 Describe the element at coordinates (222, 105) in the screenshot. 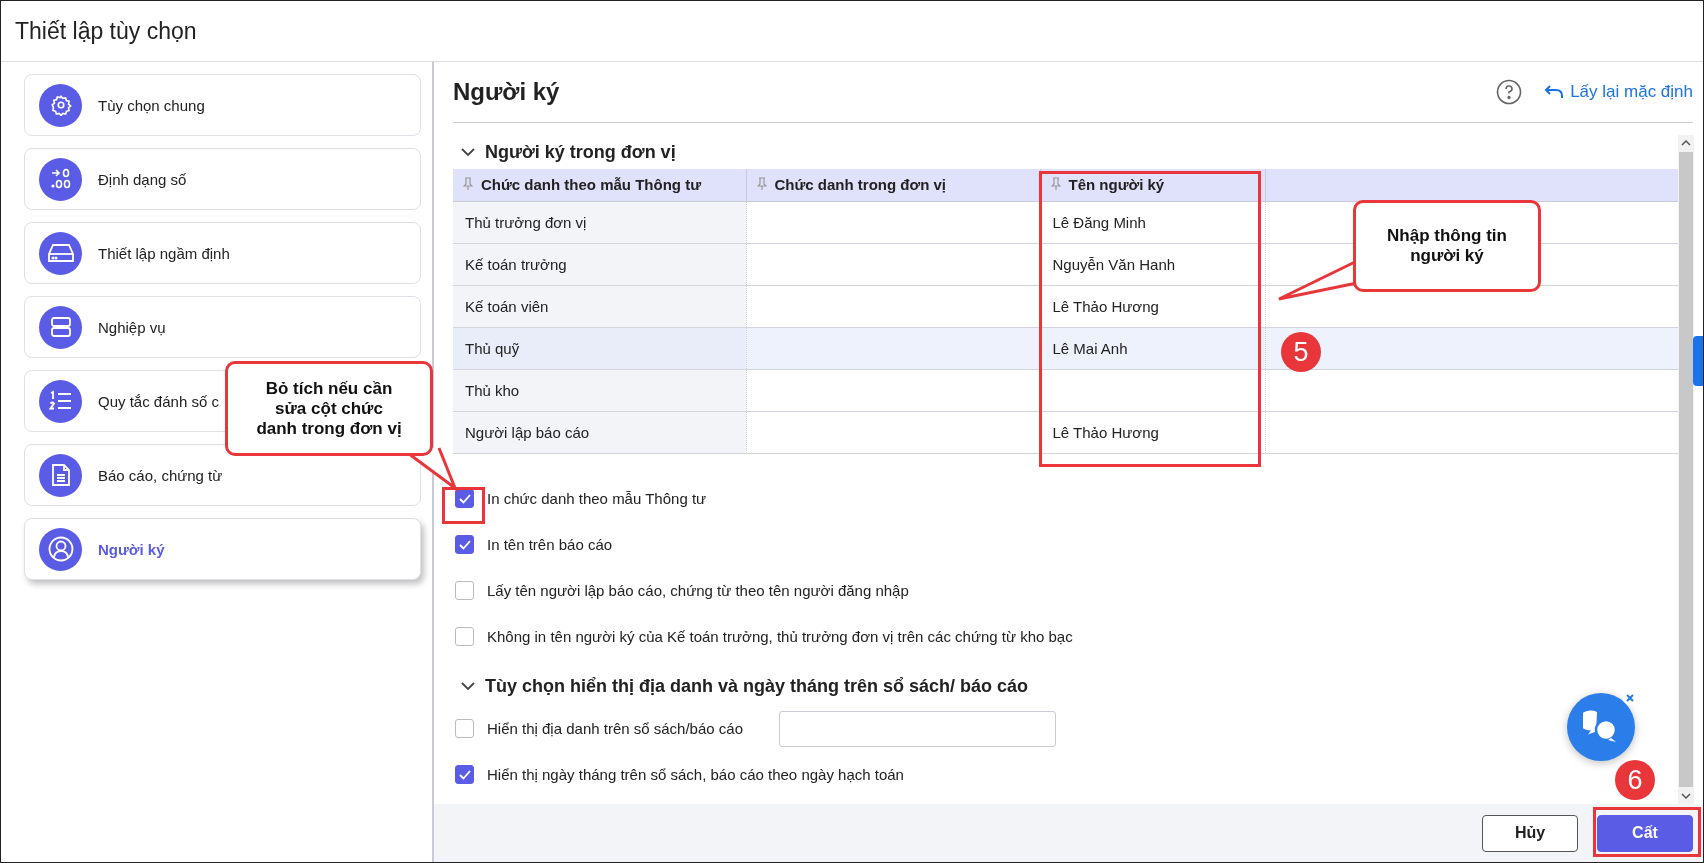

I see `sidebar-item: Tùy chọn chung` at that location.